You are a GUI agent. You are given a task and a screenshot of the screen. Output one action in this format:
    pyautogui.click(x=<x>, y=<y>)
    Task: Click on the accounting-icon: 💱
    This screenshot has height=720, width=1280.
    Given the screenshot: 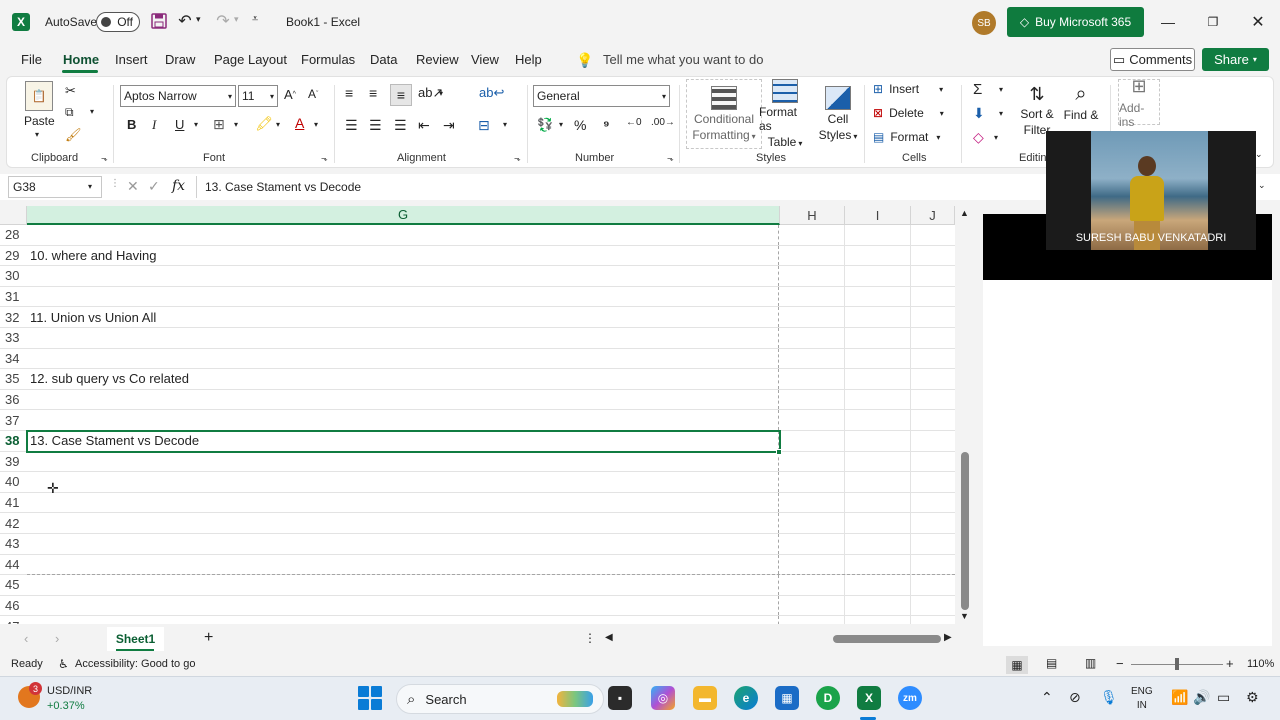 What is the action you would take?
    pyautogui.click(x=545, y=125)
    